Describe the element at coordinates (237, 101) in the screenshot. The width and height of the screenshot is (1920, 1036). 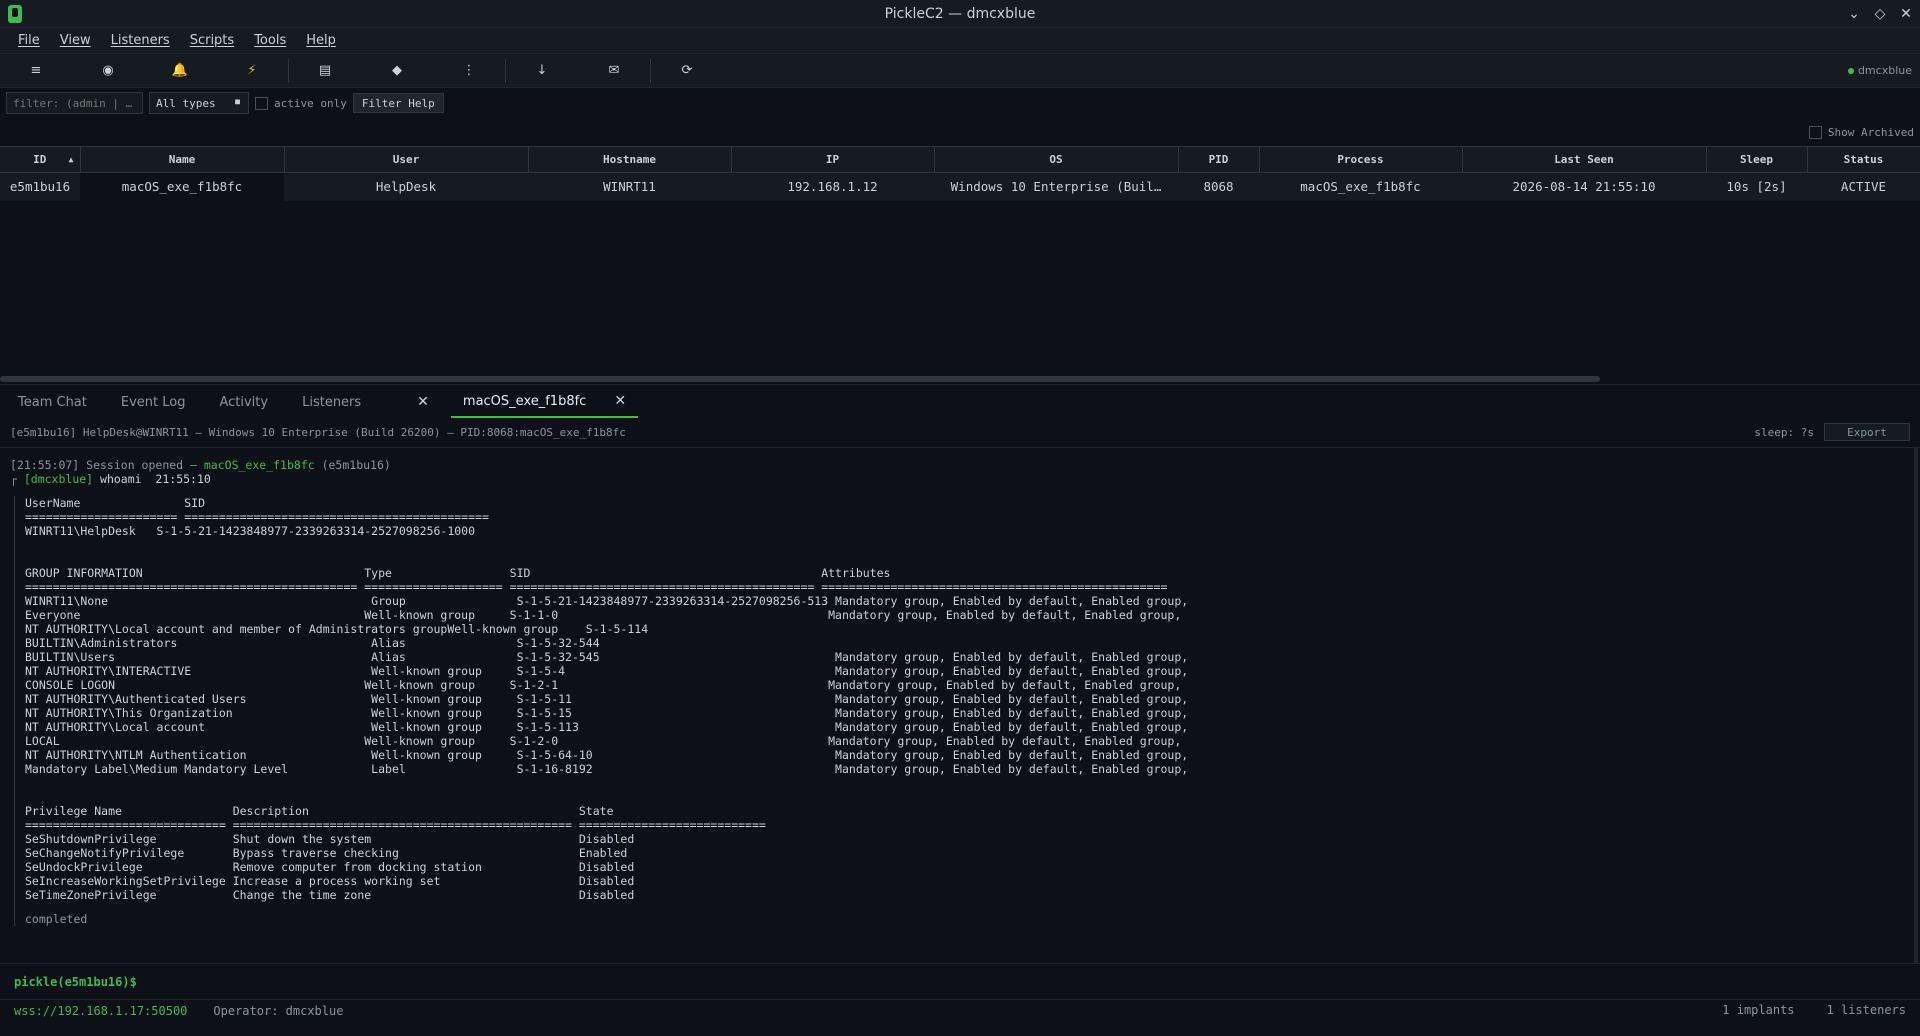
I see `select-caret-icon: ■` at that location.